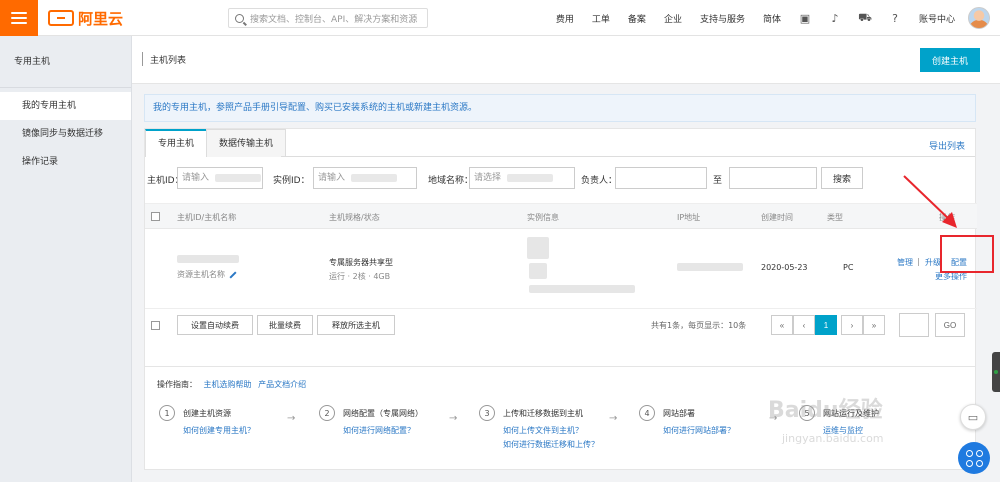 The height and width of the screenshot is (482, 1000). Describe the element at coordinates (566, 60) in the screenshot. I see `title-bar: 主机列表 创建主机` at that location.